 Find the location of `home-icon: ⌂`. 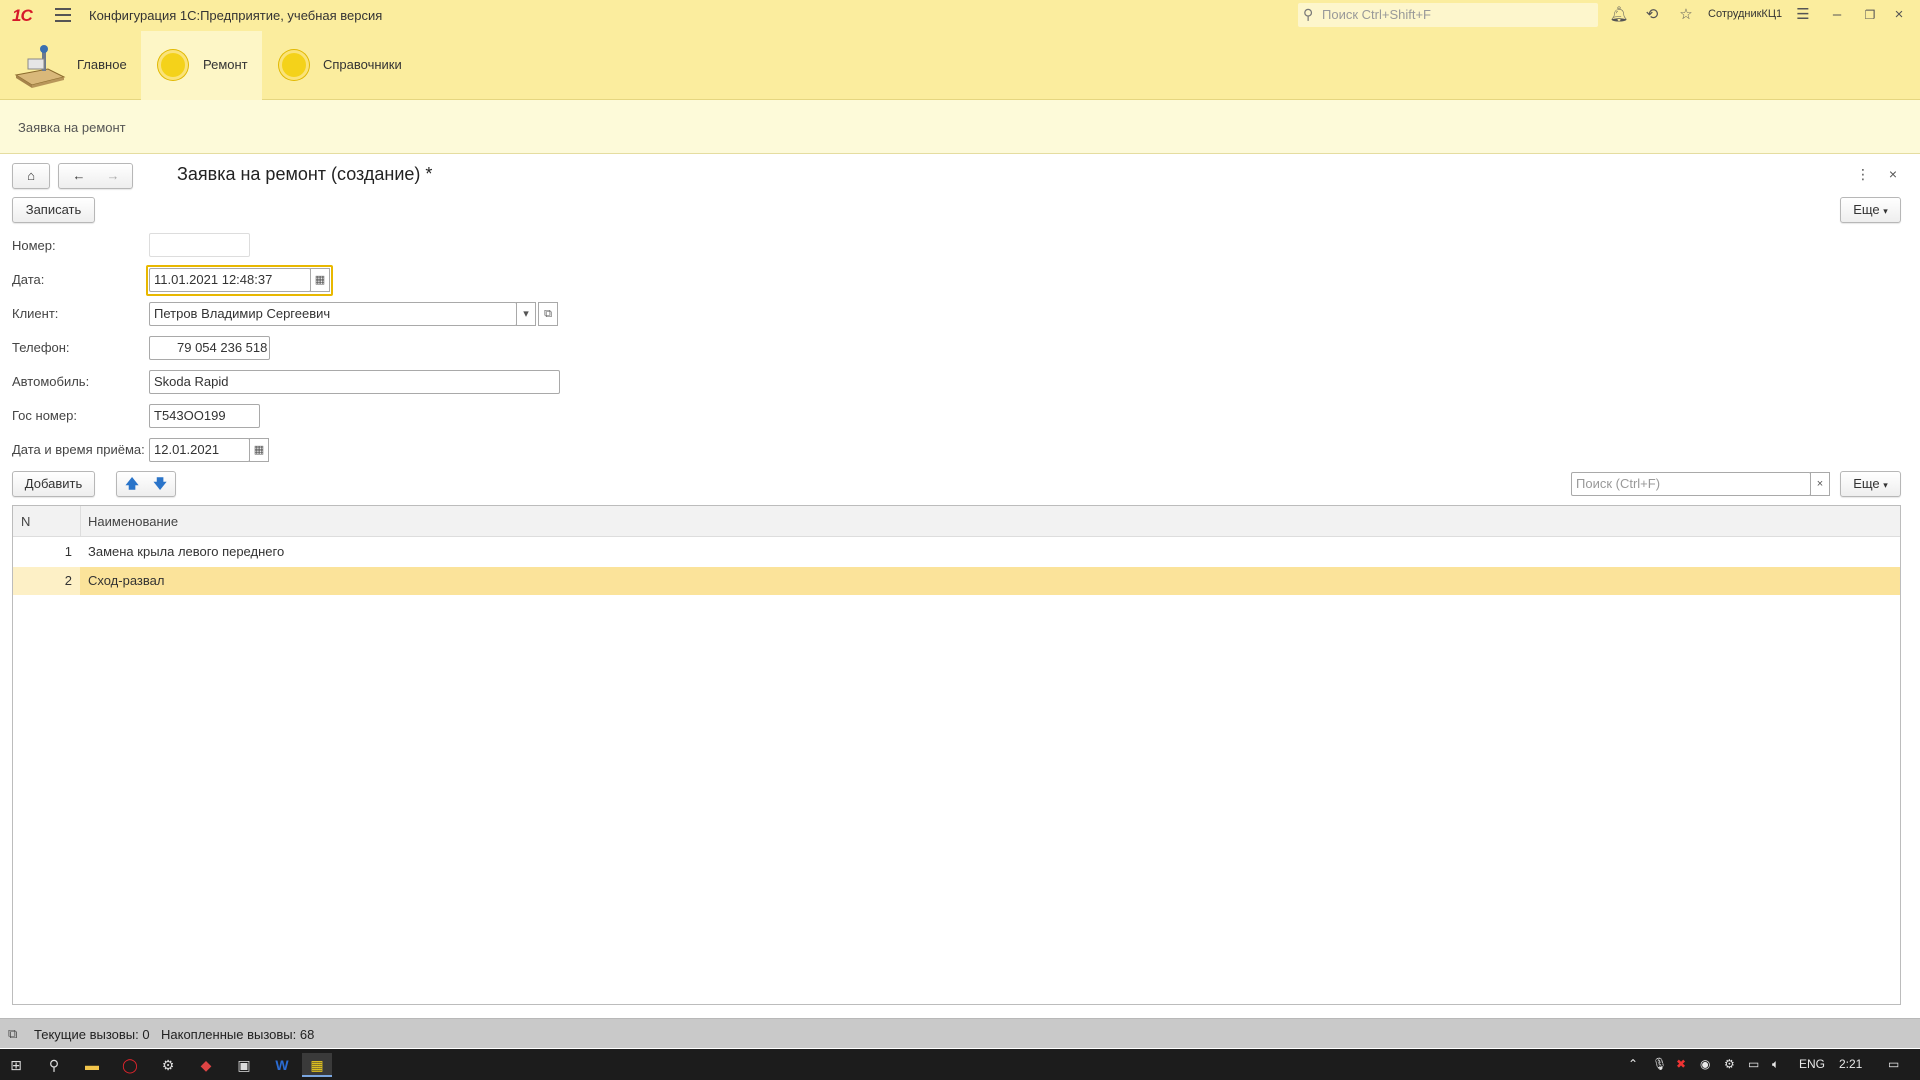

home-icon: ⌂ is located at coordinates (31, 175).